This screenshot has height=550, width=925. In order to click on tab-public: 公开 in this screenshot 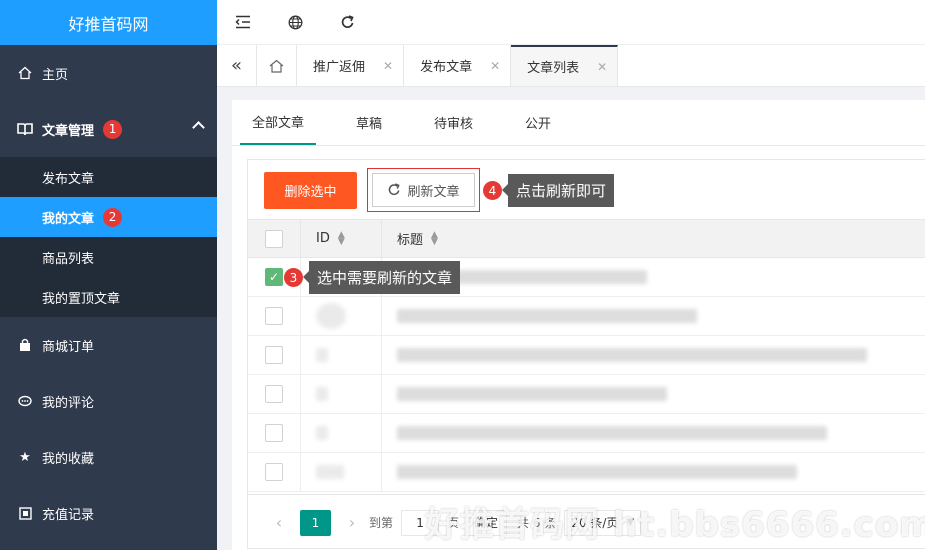, I will do `click(538, 122)`.